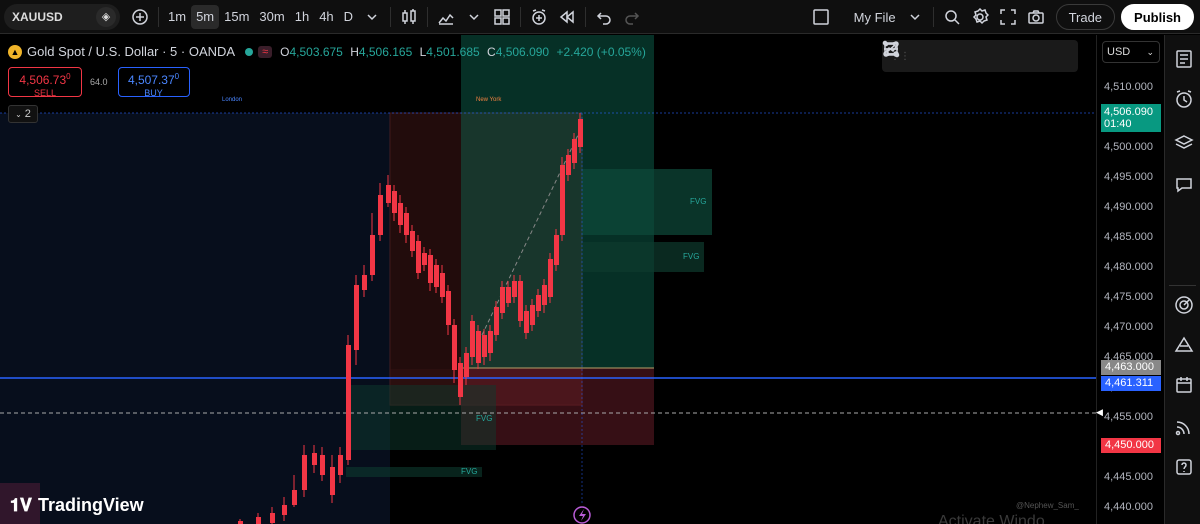 The image size is (1200, 524). What do you see at coordinates (1184, 385) in the screenshot?
I see `calendar-icon` at bounding box center [1184, 385].